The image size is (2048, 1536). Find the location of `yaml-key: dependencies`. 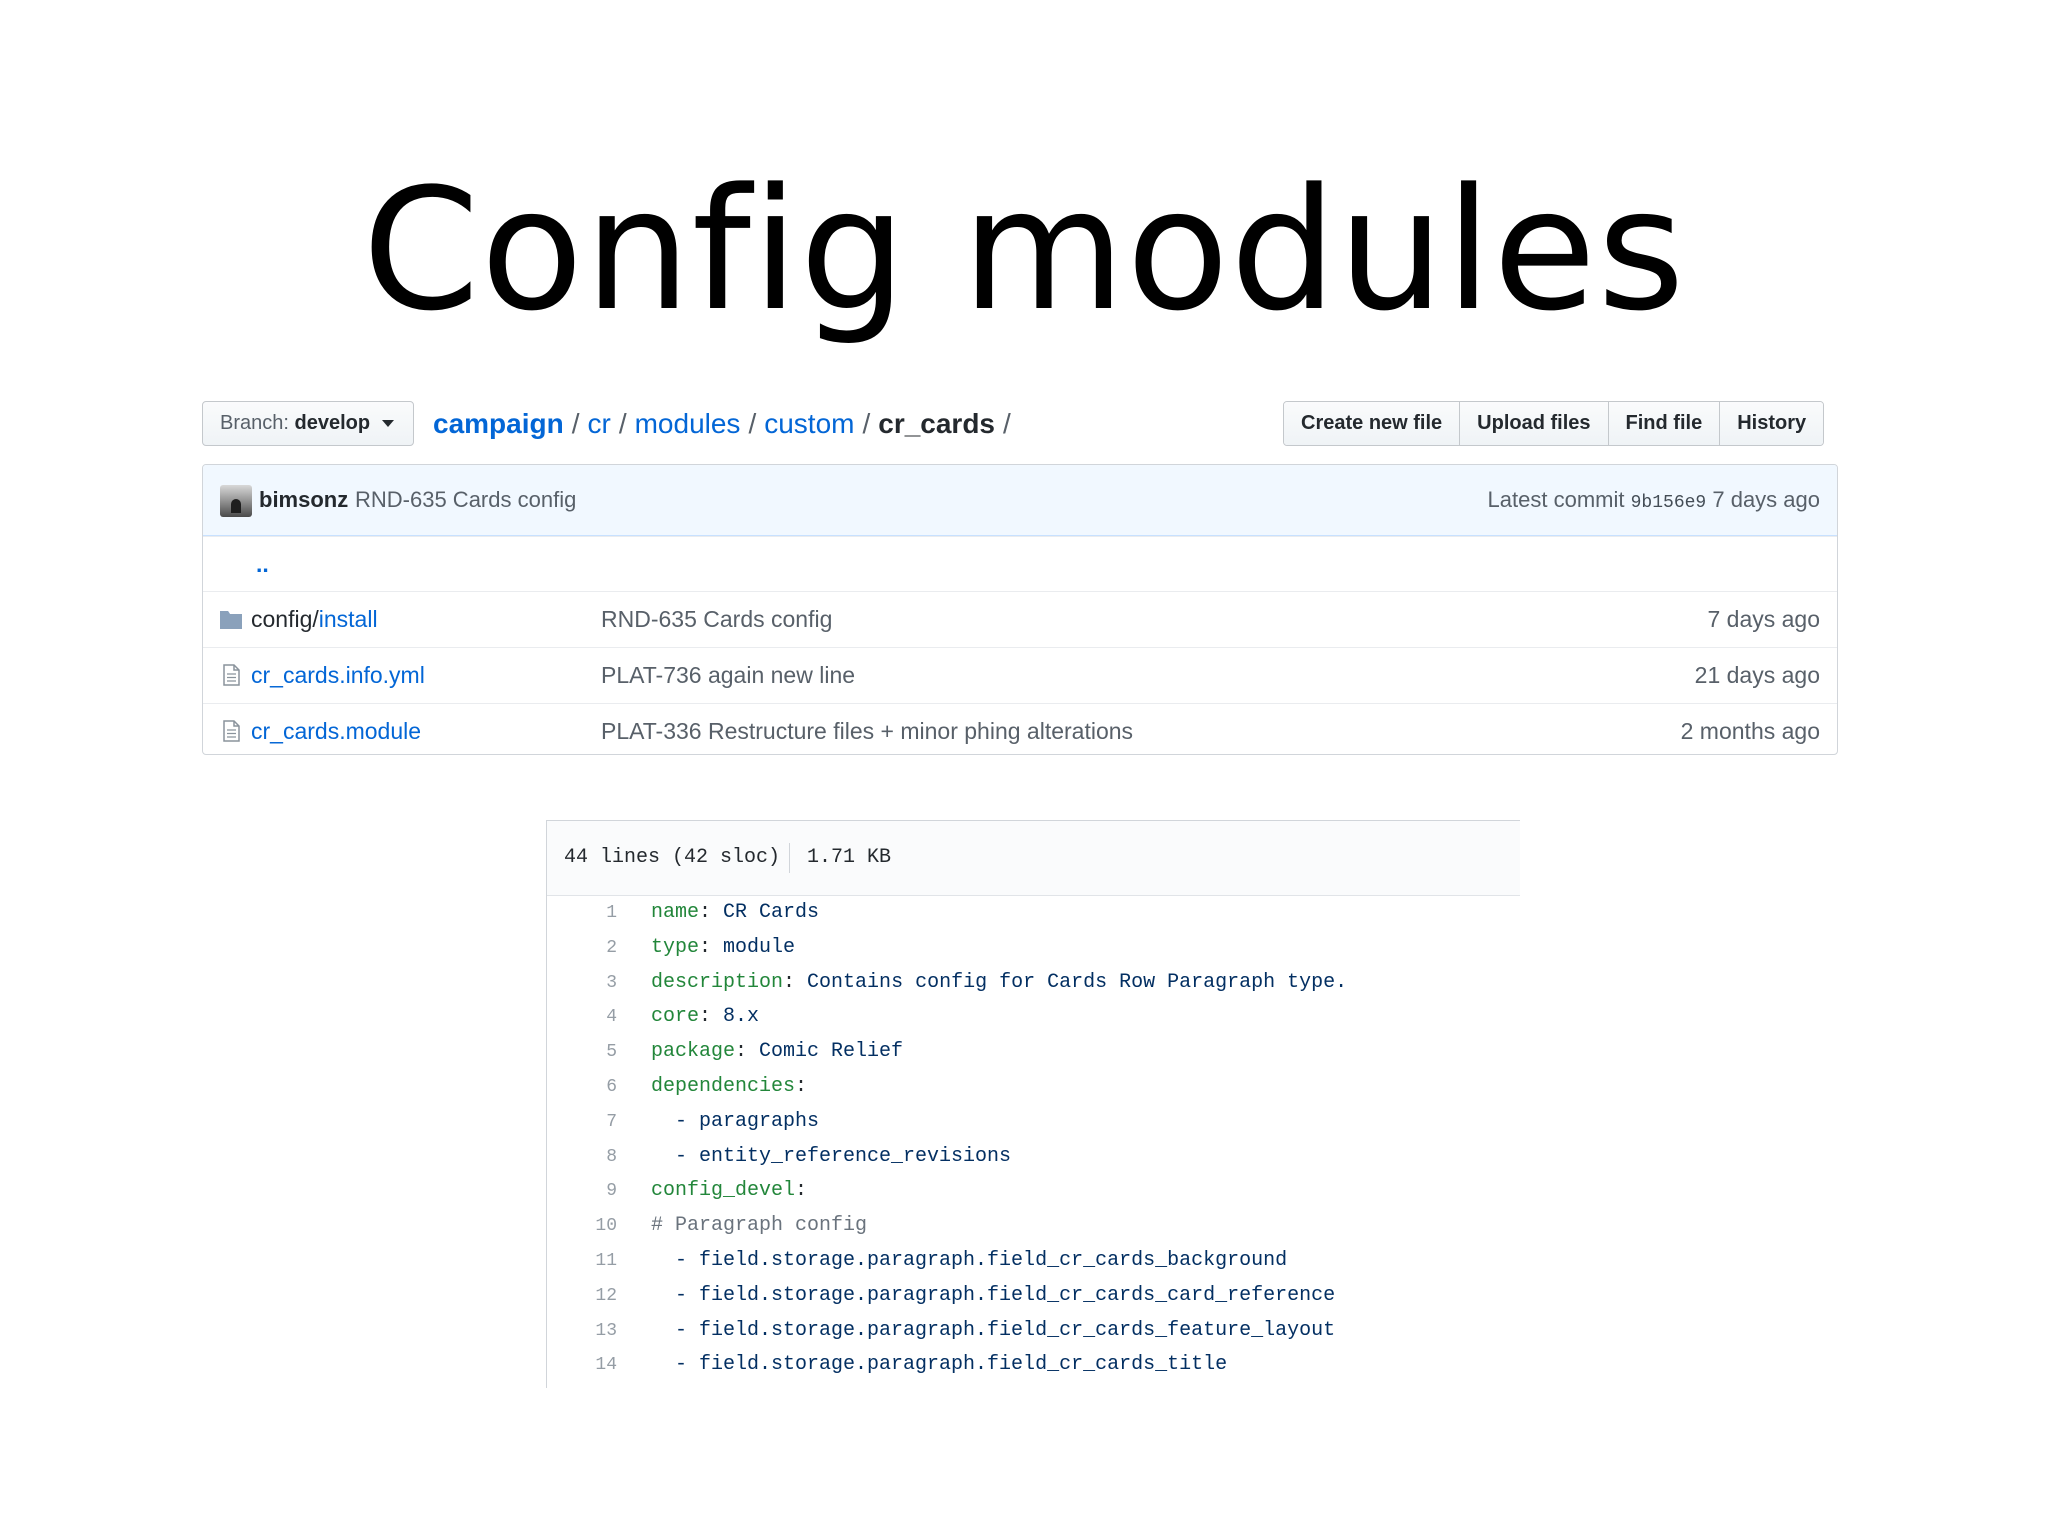

yaml-key: dependencies is located at coordinates (723, 1086).